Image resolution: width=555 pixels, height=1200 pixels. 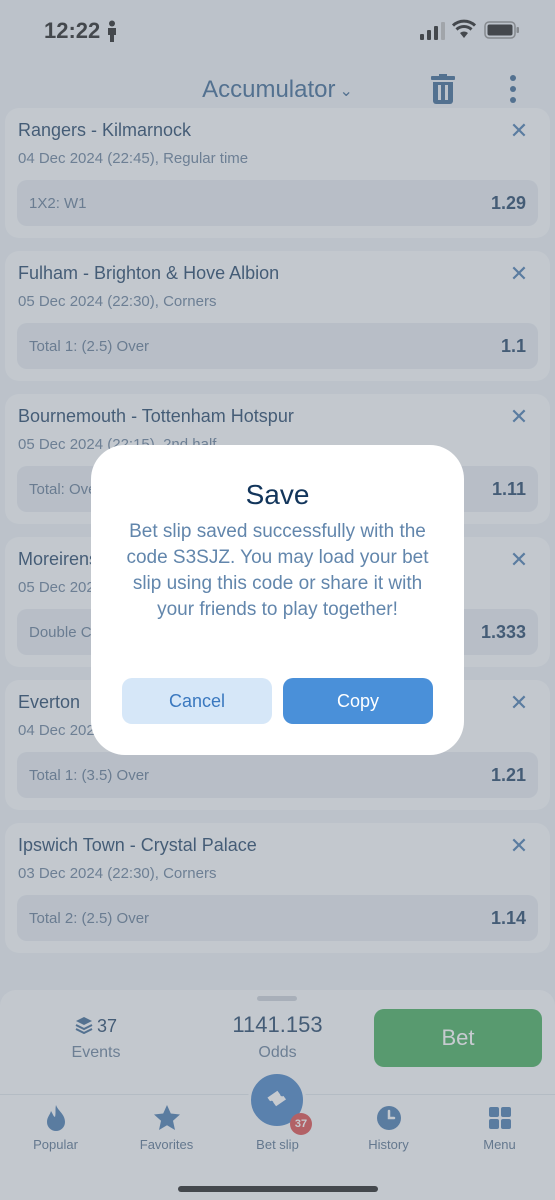 I want to click on copy-button: Copy, so click(x=358, y=701).